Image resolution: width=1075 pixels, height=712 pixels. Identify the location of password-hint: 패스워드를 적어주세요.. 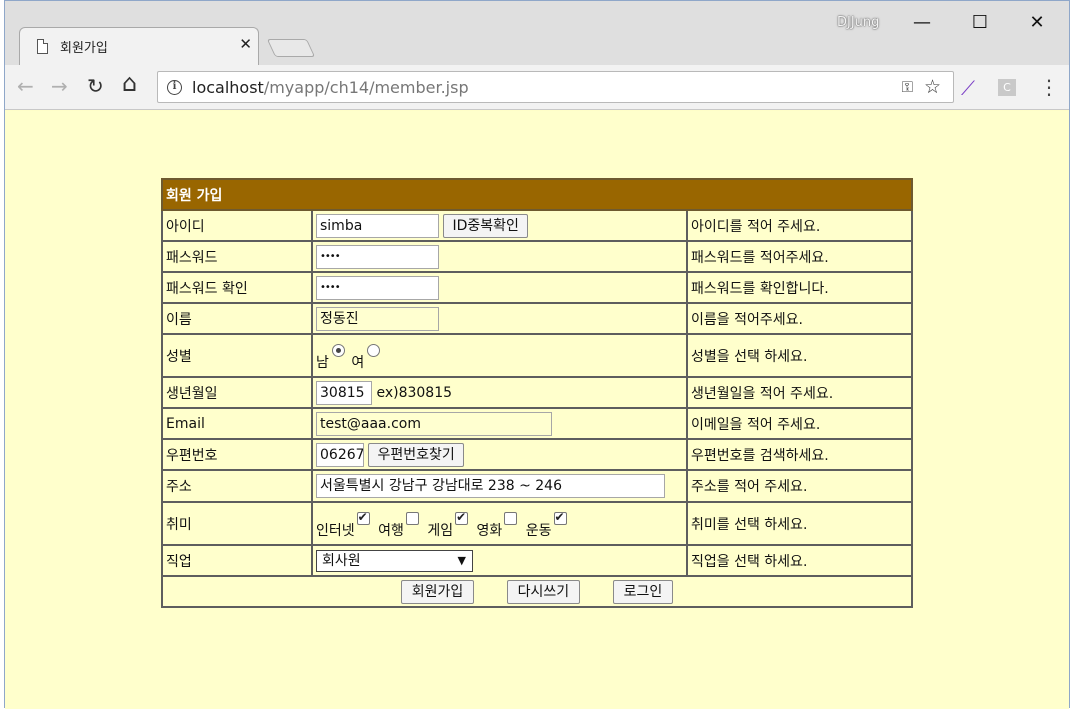
(799, 256).